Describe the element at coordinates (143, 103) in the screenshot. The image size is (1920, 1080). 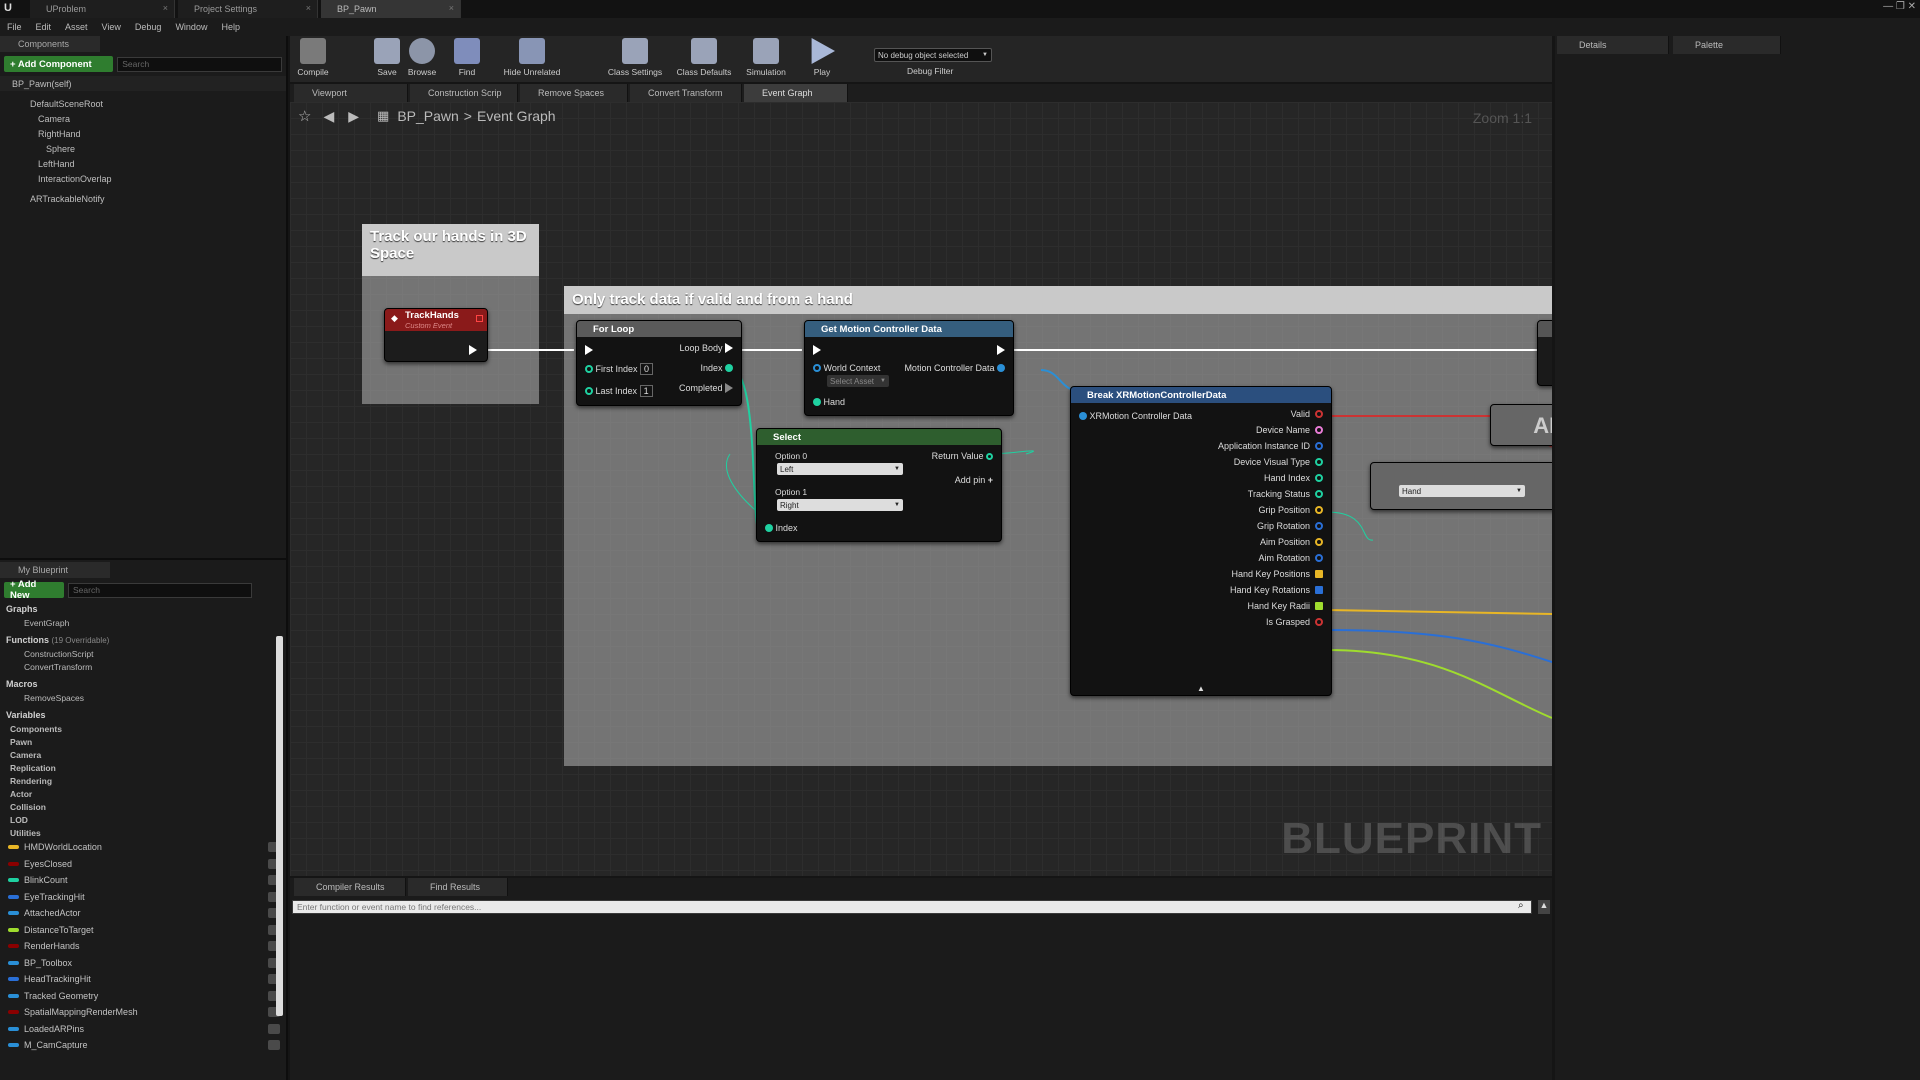
I see `component-item: DefaultSceneRoot` at that location.